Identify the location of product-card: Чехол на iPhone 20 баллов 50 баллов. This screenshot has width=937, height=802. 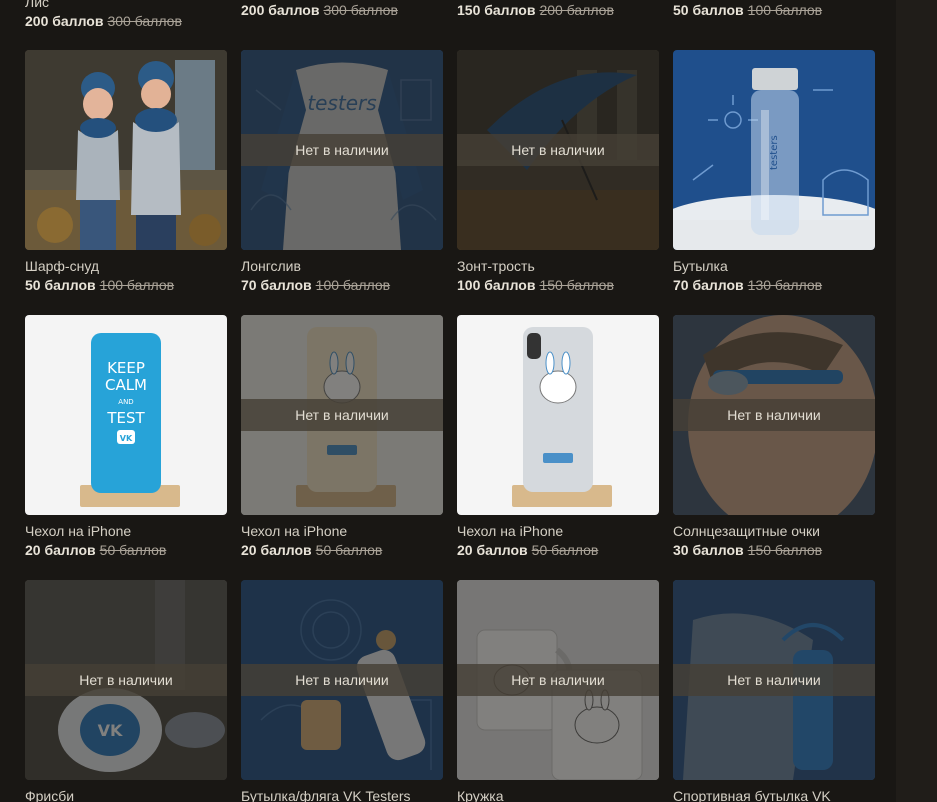
(558, 437).